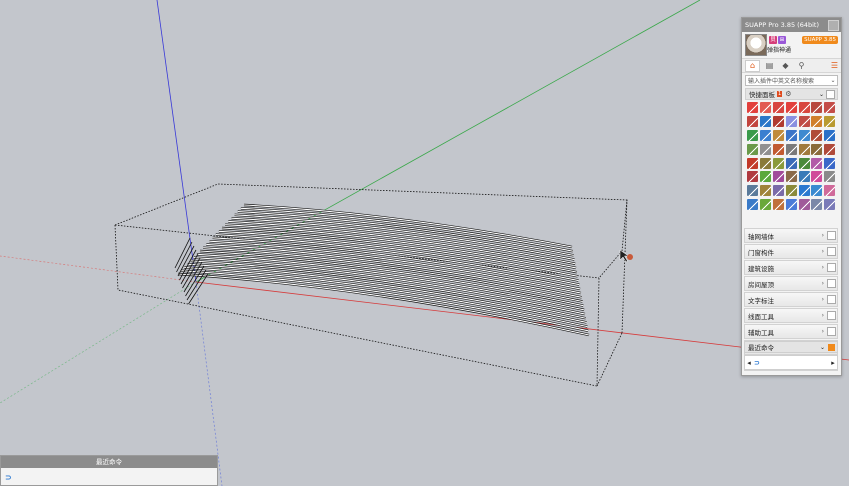  I want to click on search-input: 输入插件中英文名称搜索 ⌄, so click(791, 80).